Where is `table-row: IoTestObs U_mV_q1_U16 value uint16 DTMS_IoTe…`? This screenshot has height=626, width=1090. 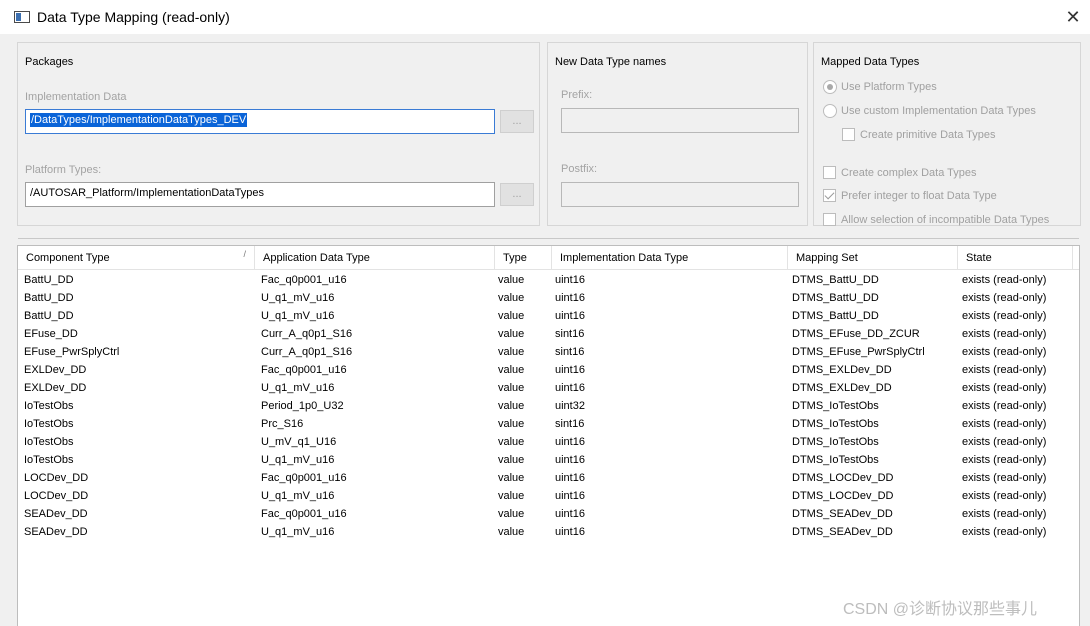
table-row: IoTestObs U_mV_q1_U16 value uint16 DTMS_IoTe… is located at coordinates (548, 442).